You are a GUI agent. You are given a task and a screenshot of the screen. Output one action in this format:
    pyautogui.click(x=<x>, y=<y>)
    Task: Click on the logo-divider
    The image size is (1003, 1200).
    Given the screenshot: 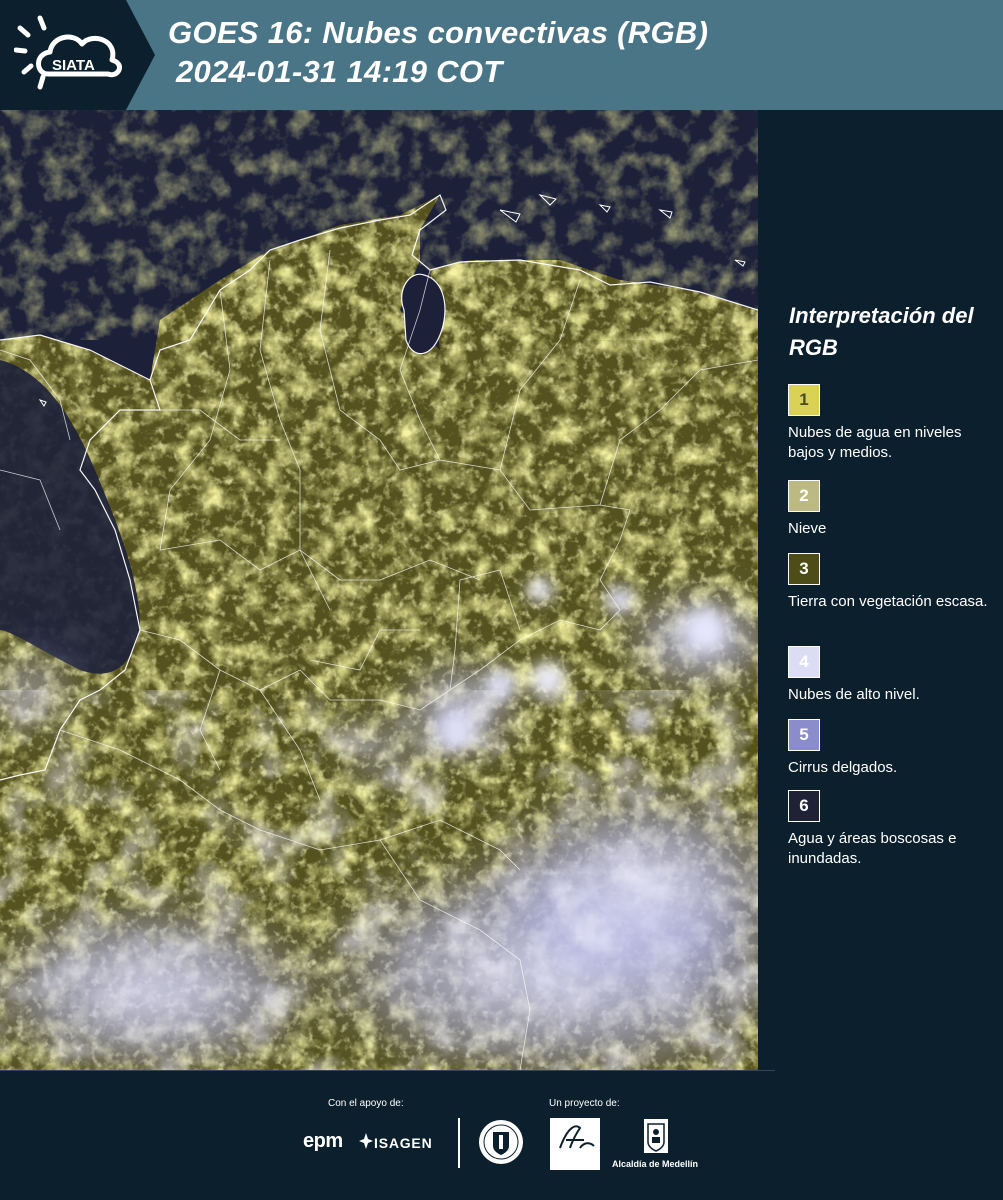 What is the action you would take?
    pyautogui.click(x=459, y=1143)
    